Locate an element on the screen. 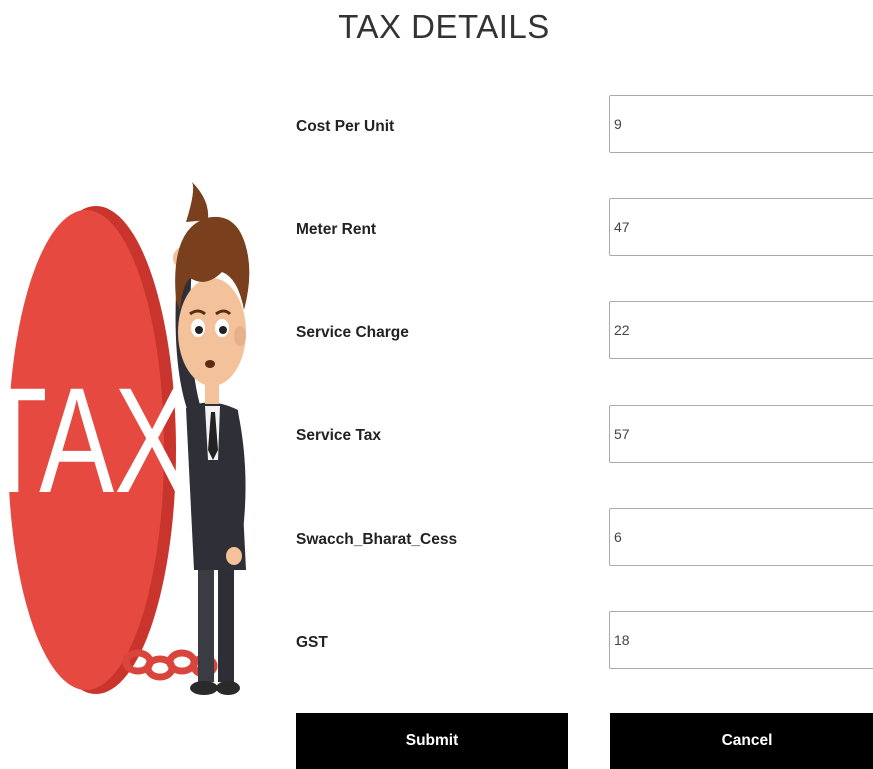 Image resolution: width=873 pixels, height=769 pixels. swacch-bharat-cess-label: Swacch_Bharat_Cess is located at coordinates (377, 539).